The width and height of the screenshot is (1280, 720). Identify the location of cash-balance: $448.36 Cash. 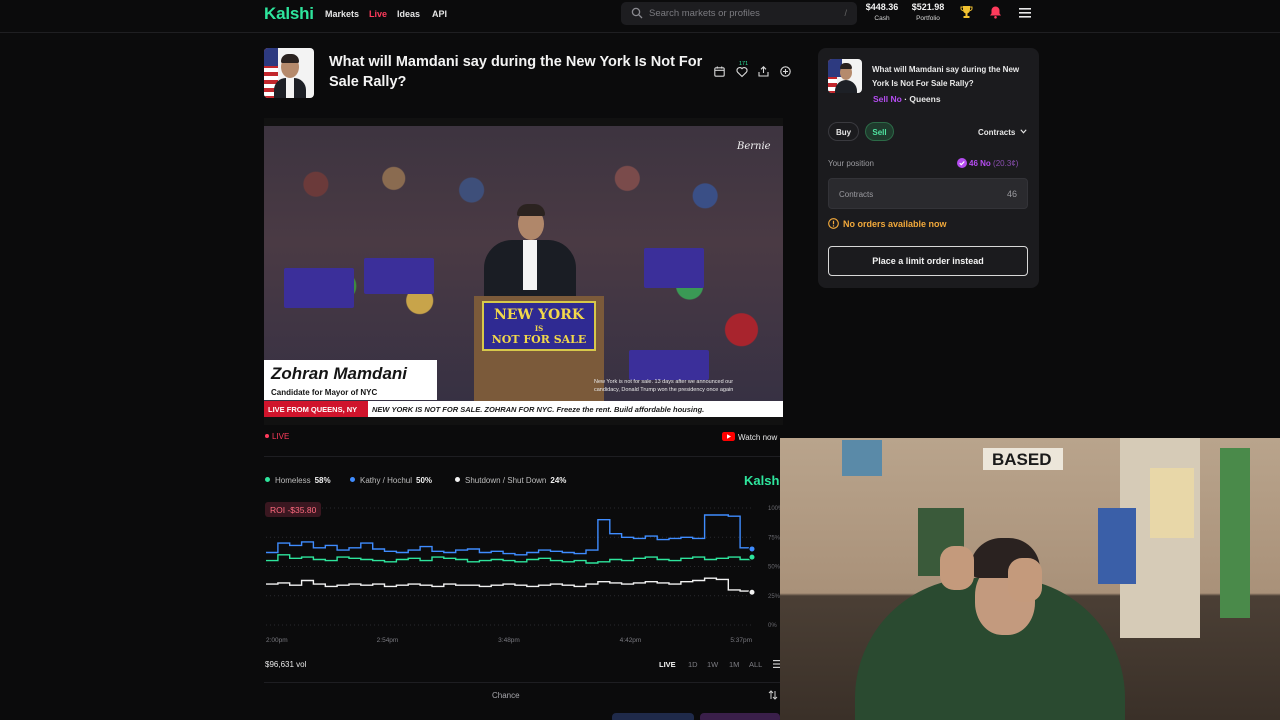
(882, 12).